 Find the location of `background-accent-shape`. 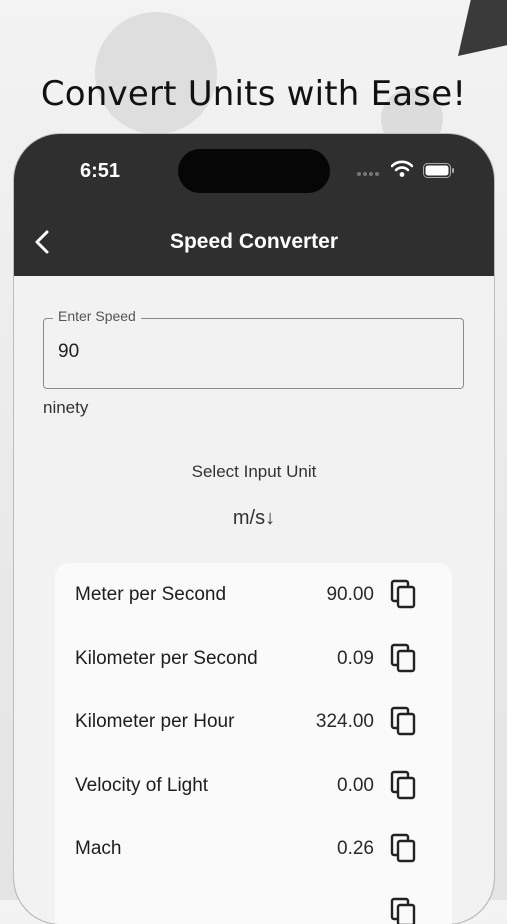

background-accent-shape is located at coordinates (482, 28).